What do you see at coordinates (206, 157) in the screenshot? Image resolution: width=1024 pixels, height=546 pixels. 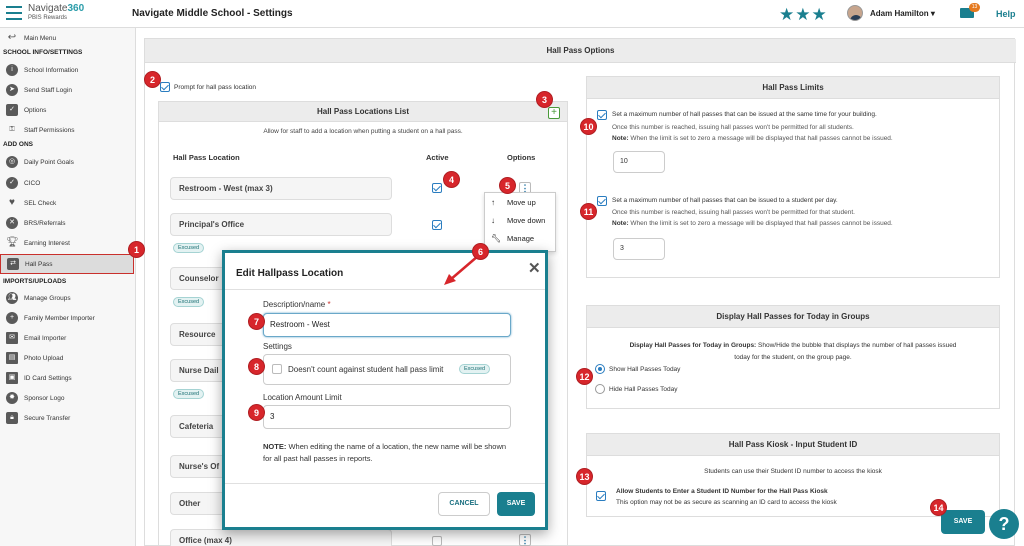 I see `col-header-location: Hall Pass Location` at bounding box center [206, 157].